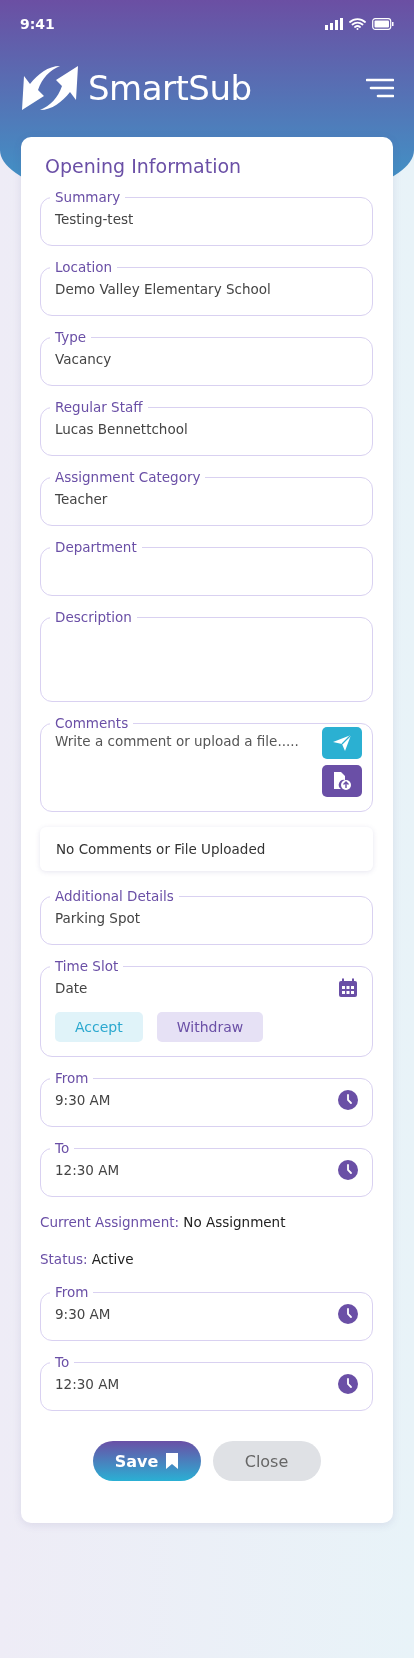 Image resolution: width=414 pixels, height=1658 pixels. What do you see at coordinates (206, 567) in the screenshot?
I see `text-field: Department` at bounding box center [206, 567].